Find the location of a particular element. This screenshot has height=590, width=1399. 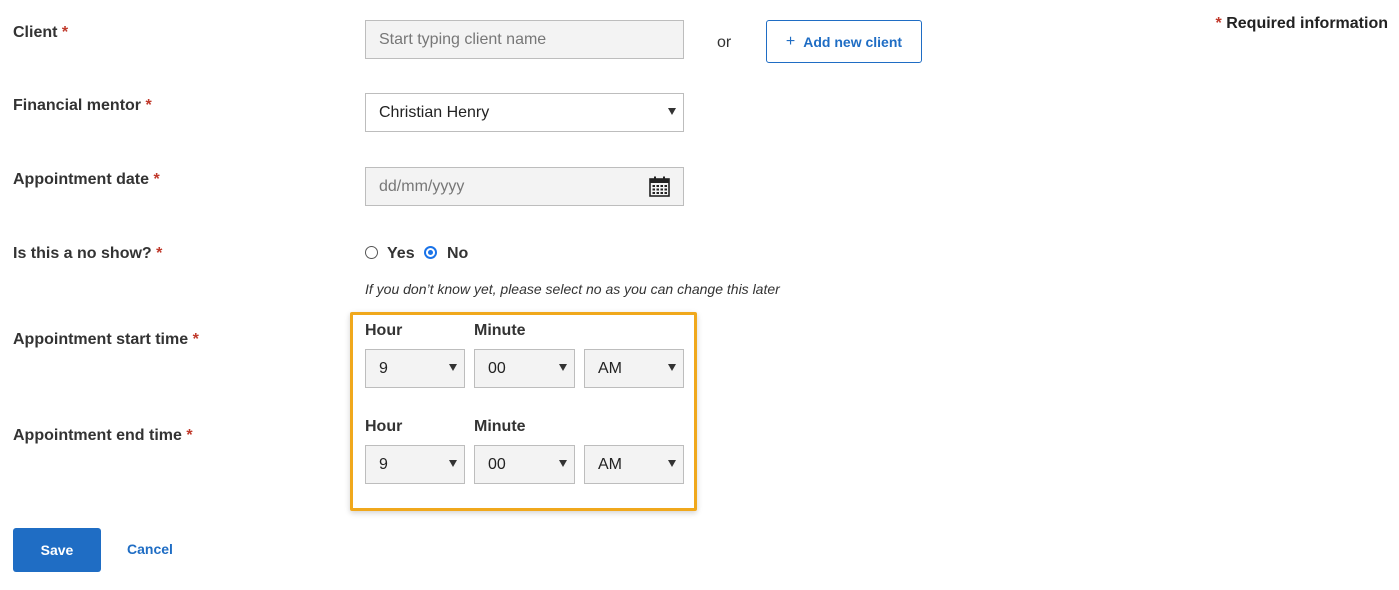

start-period-select: AM is located at coordinates (634, 368).